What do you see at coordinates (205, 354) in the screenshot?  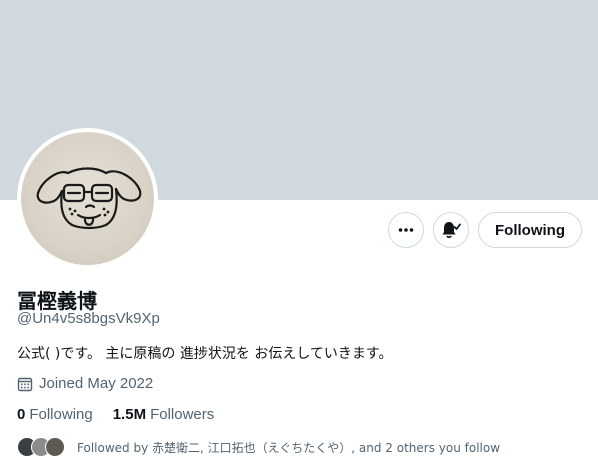 I see `profile-bio: 公式( )です。 主に原稿の 進捗状況を お伝えしていきます。` at bounding box center [205, 354].